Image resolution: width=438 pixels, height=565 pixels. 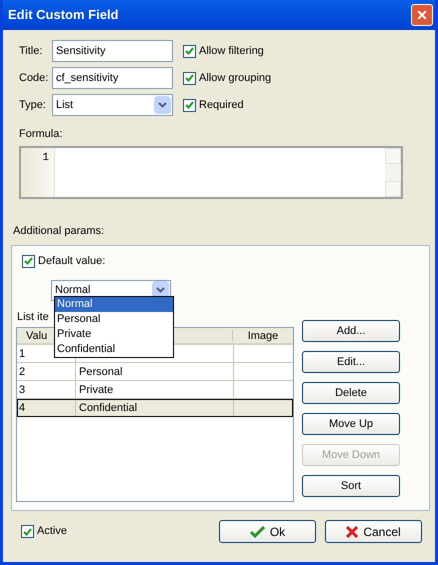 What do you see at coordinates (351, 393) in the screenshot?
I see `action-button: Delete` at bounding box center [351, 393].